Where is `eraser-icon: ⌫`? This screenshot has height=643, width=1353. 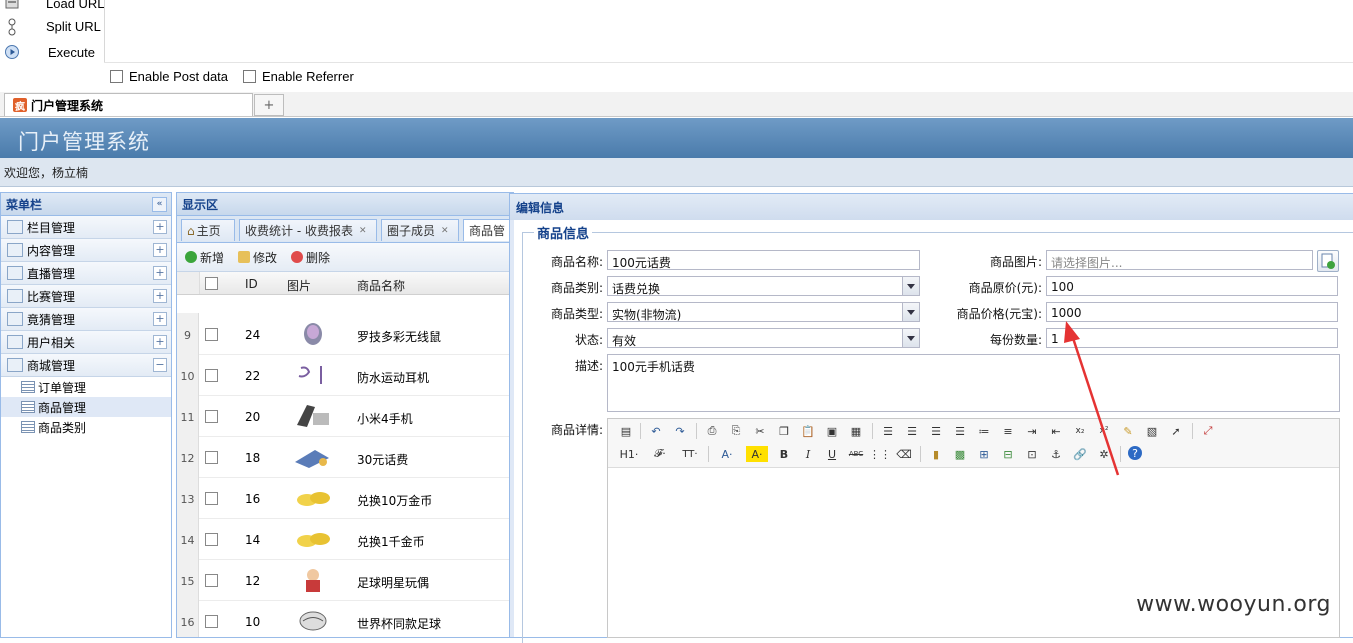
eraser-icon: ⌫ is located at coordinates (904, 454).